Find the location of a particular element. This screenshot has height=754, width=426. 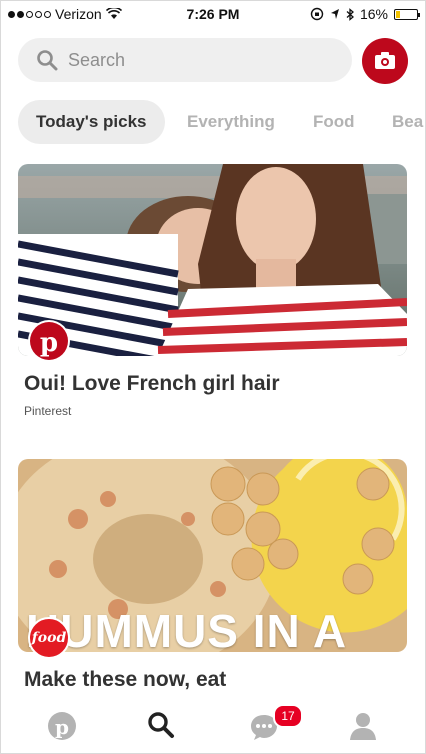

system-indicators: 16% is located at coordinates (365, 14).